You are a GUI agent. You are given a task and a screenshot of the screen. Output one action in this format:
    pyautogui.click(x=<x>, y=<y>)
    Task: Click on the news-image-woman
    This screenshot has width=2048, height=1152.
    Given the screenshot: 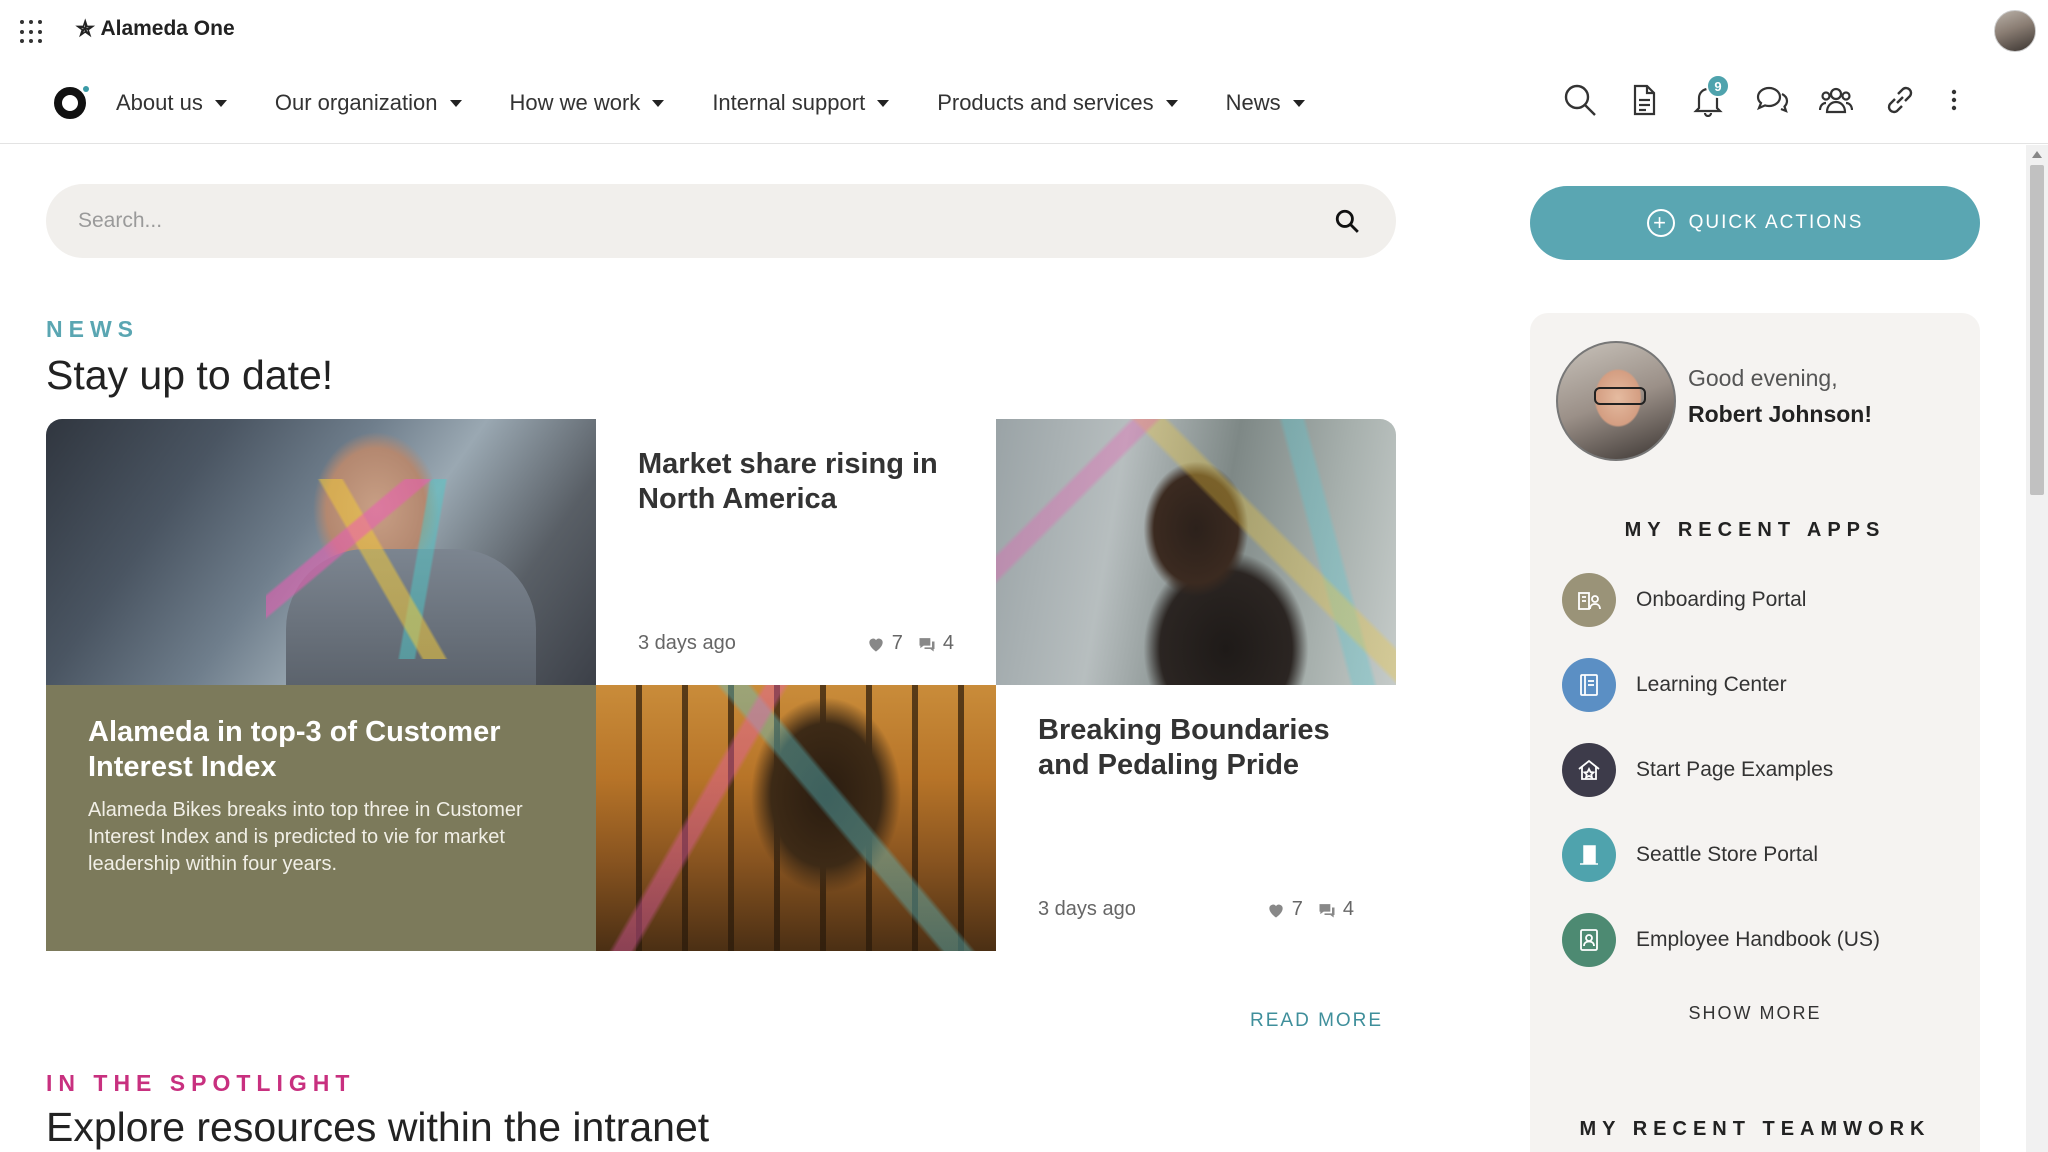 What is the action you would take?
    pyautogui.click(x=1196, y=552)
    